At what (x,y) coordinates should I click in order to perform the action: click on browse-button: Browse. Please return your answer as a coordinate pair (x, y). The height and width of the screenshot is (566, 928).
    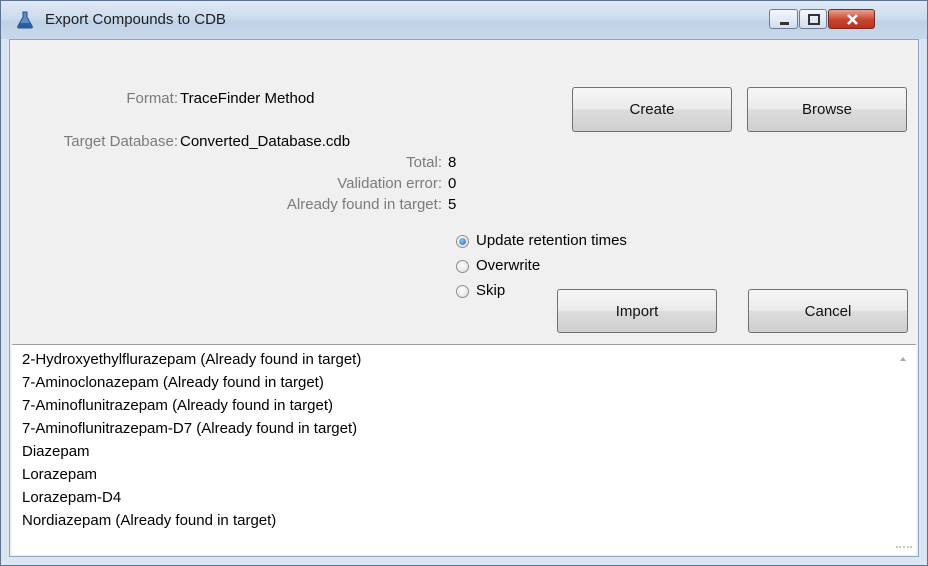
    Looking at the image, I should click on (827, 109).